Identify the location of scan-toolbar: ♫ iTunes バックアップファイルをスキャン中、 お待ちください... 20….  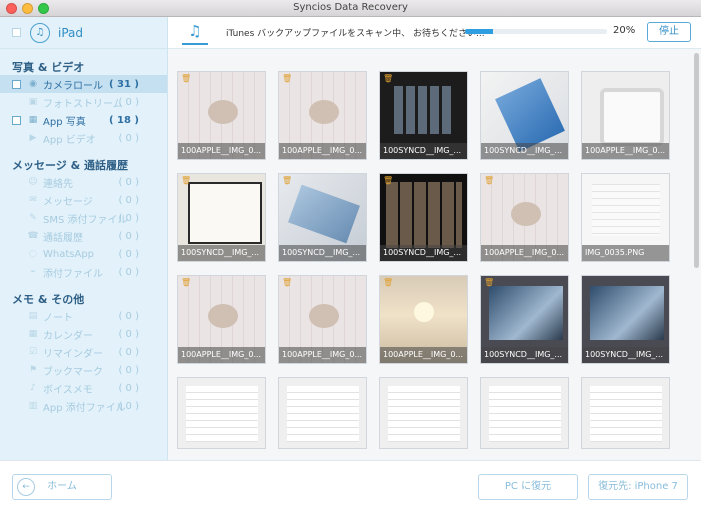
(434, 33).